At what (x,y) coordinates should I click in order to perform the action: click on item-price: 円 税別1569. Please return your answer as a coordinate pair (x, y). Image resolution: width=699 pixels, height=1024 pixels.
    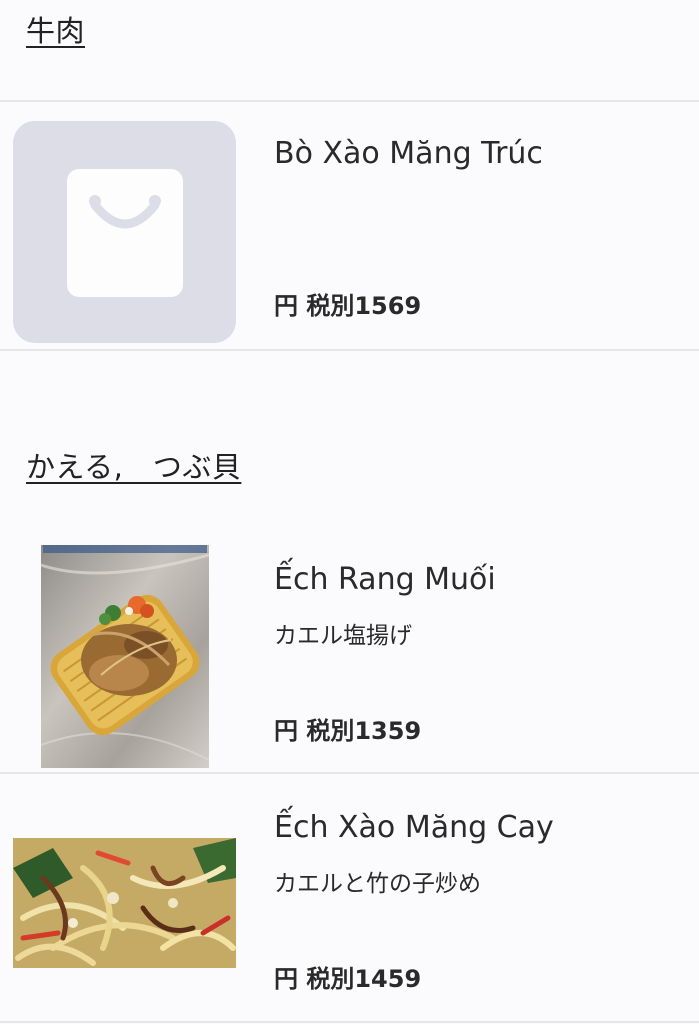
    Looking at the image, I should click on (348, 306).